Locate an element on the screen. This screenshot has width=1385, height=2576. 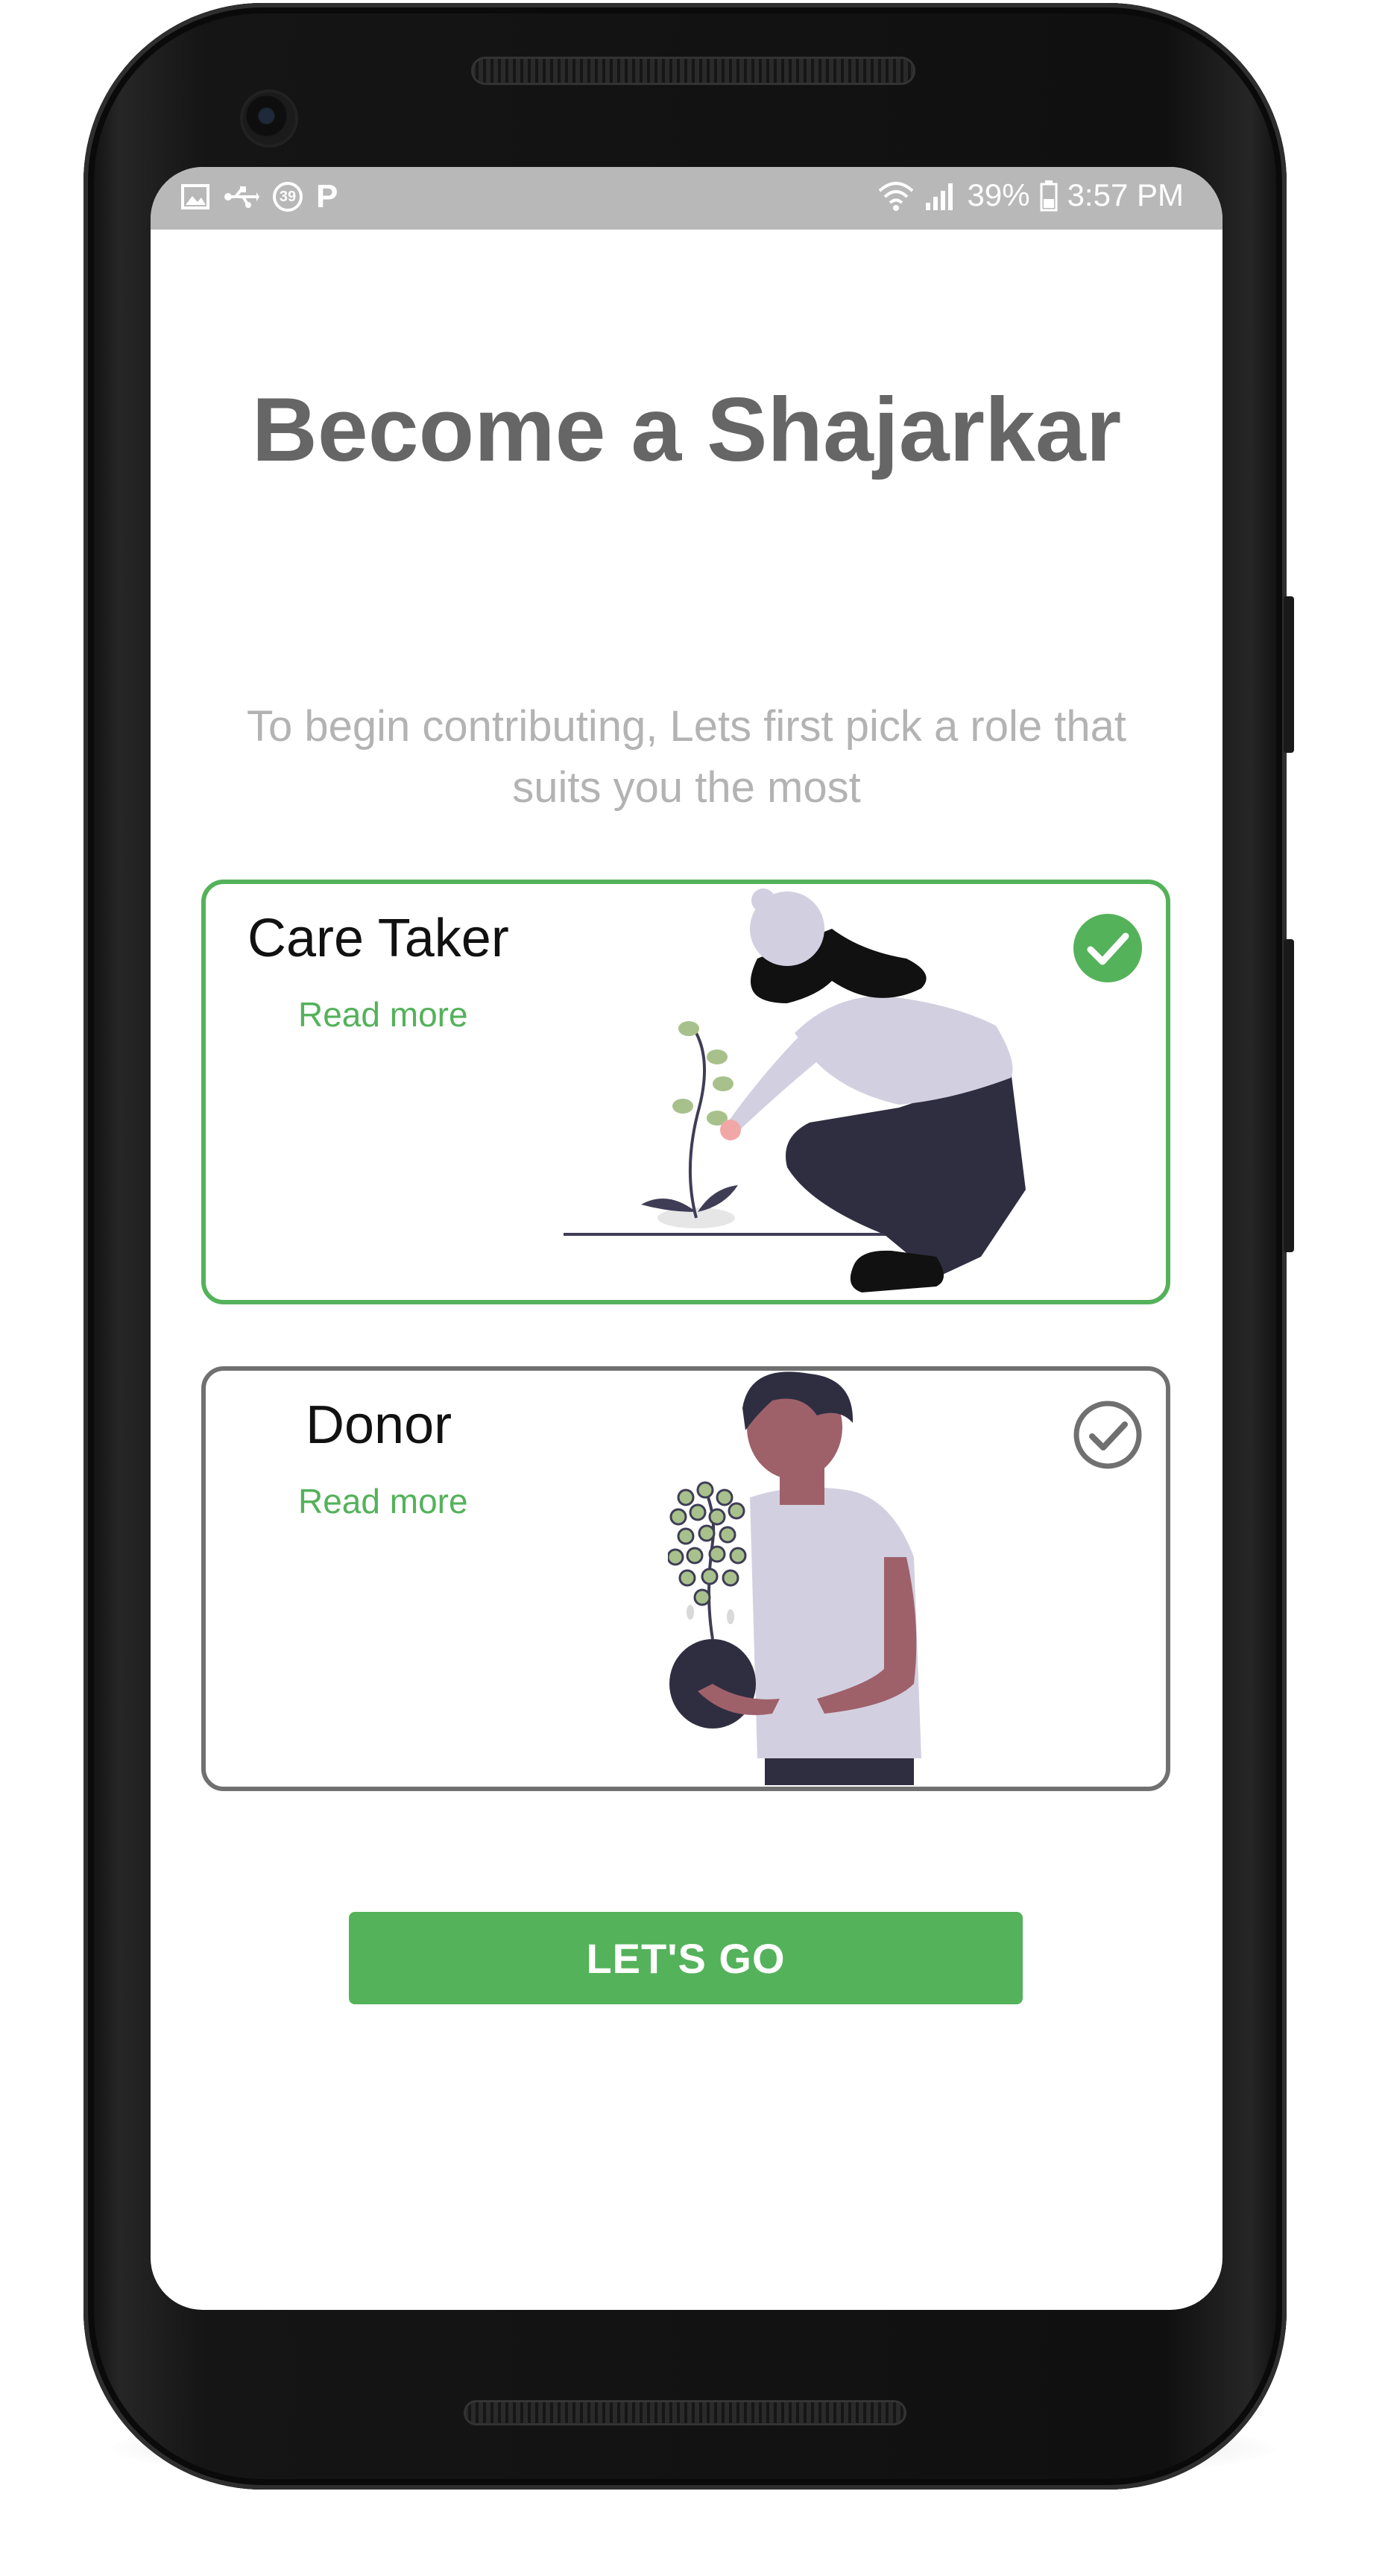
lets-go-button: LET'S GO is located at coordinates (686, 1958).